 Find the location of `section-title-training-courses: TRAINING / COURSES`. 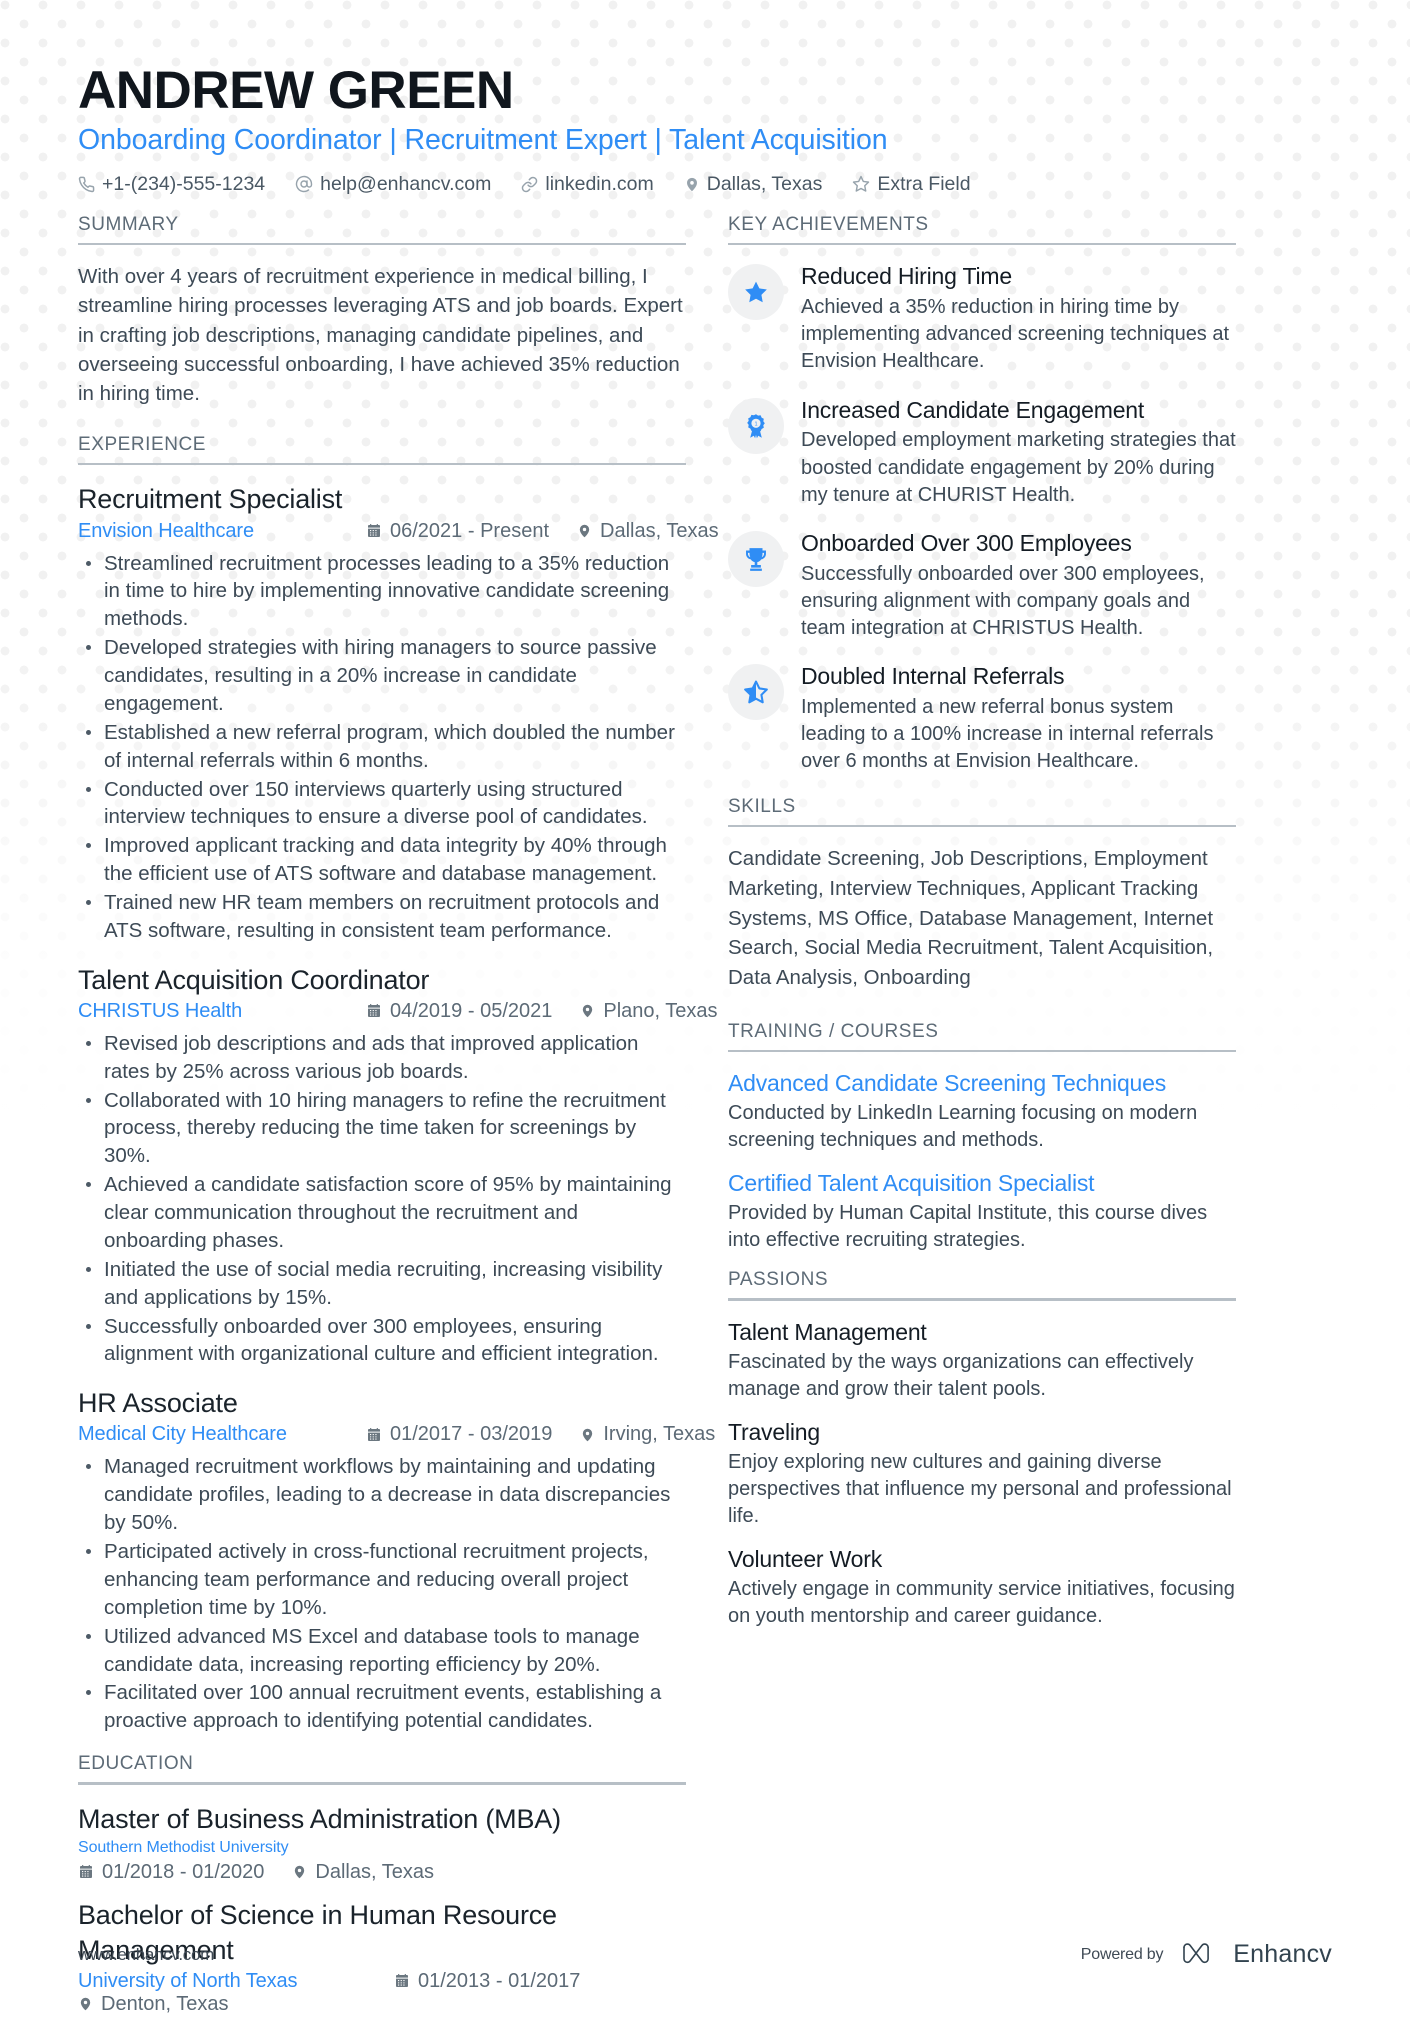

section-title-training-courses: TRAINING / COURSES is located at coordinates (833, 1031).